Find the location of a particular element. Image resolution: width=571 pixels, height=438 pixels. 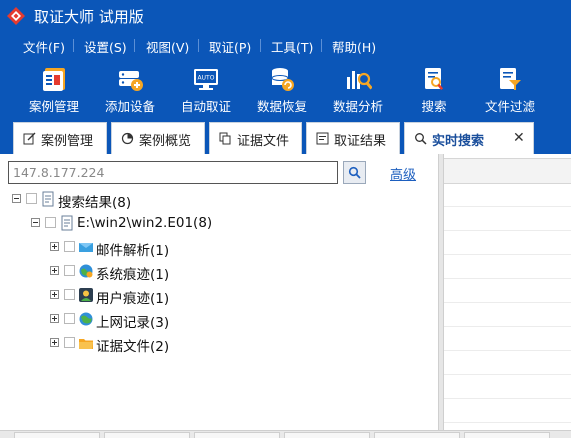

result-icon is located at coordinates (322, 138).